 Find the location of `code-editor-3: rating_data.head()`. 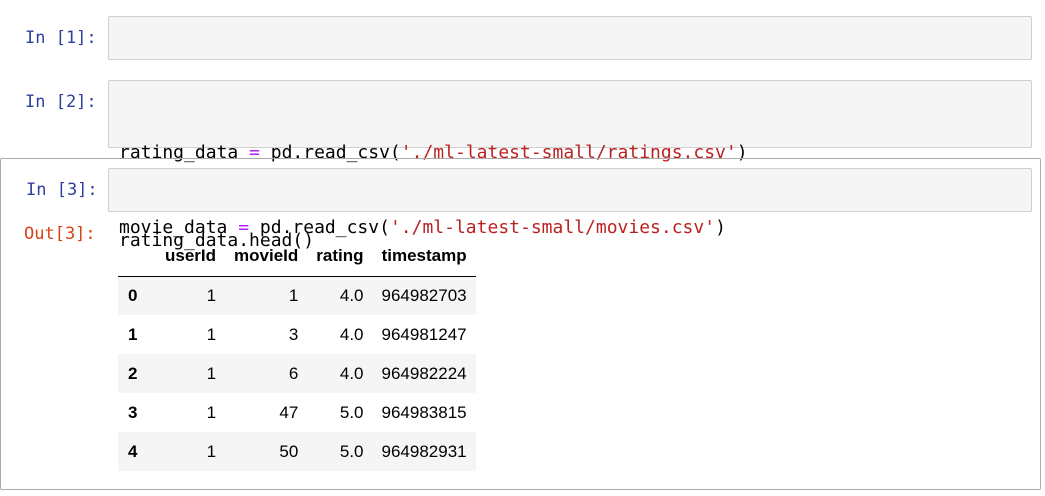

code-editor-3: rating_data.head() is located at coordinates (570, 209).